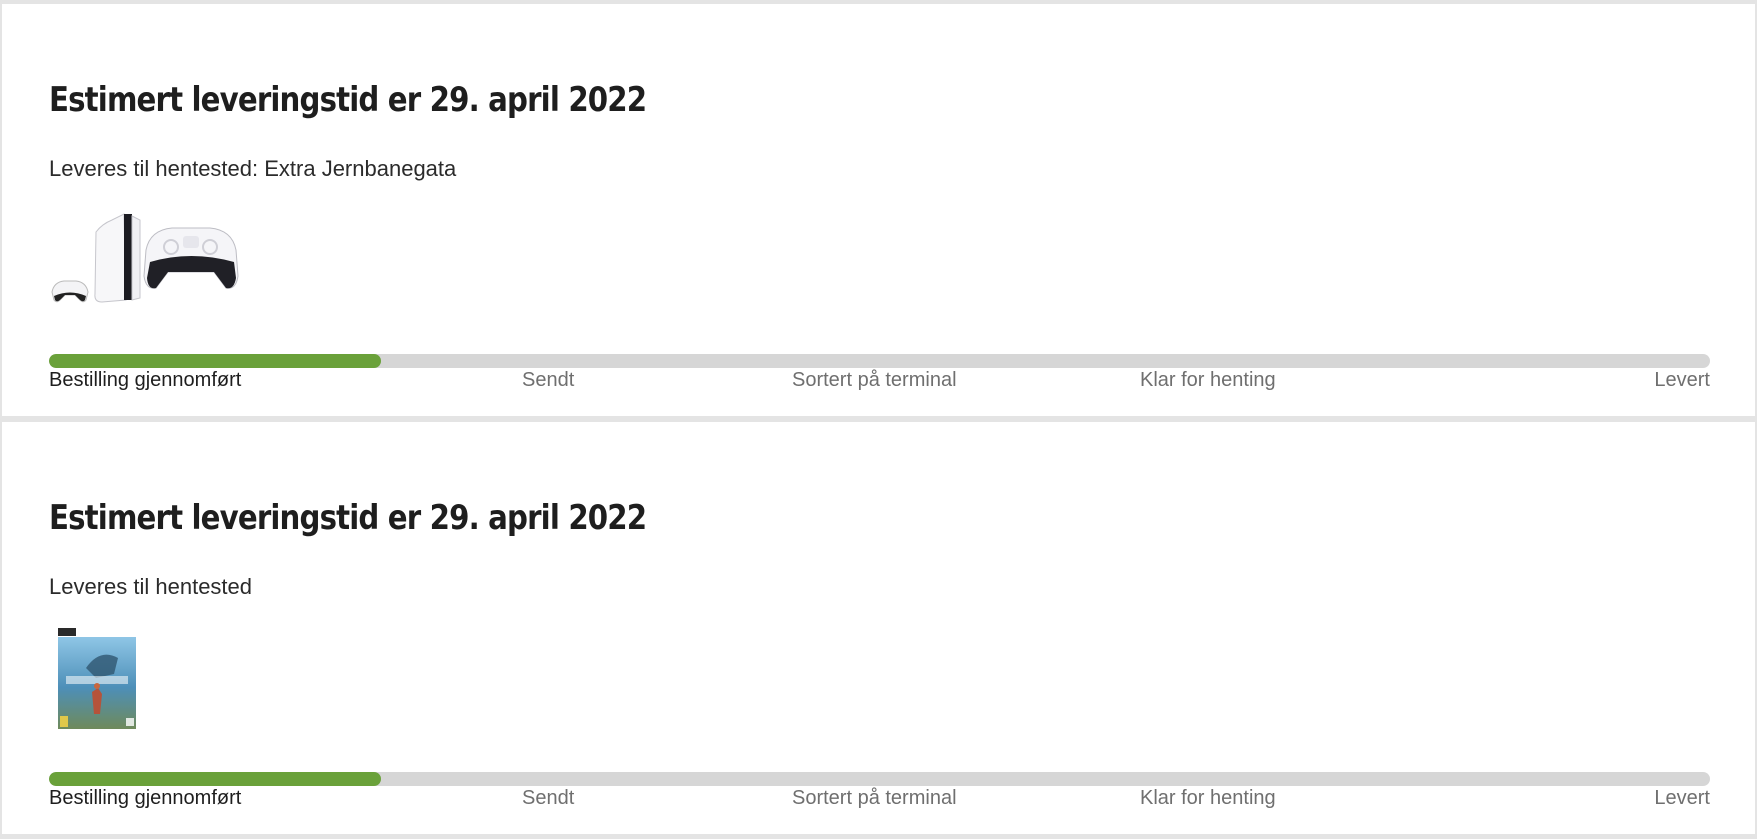 This screenshot has height=839, width=1757. What do you see at coordinates (191, 258) in the screenshot?
I see `large-controller-image` at bounding box center [191, 258].